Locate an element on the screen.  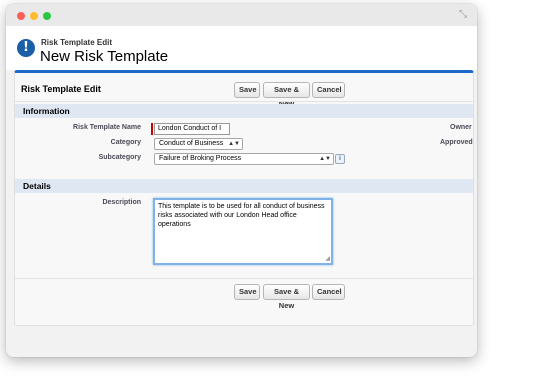
subcategory-select: Failure of Broking Process ▲▼ is located at coordinates (244, 159).